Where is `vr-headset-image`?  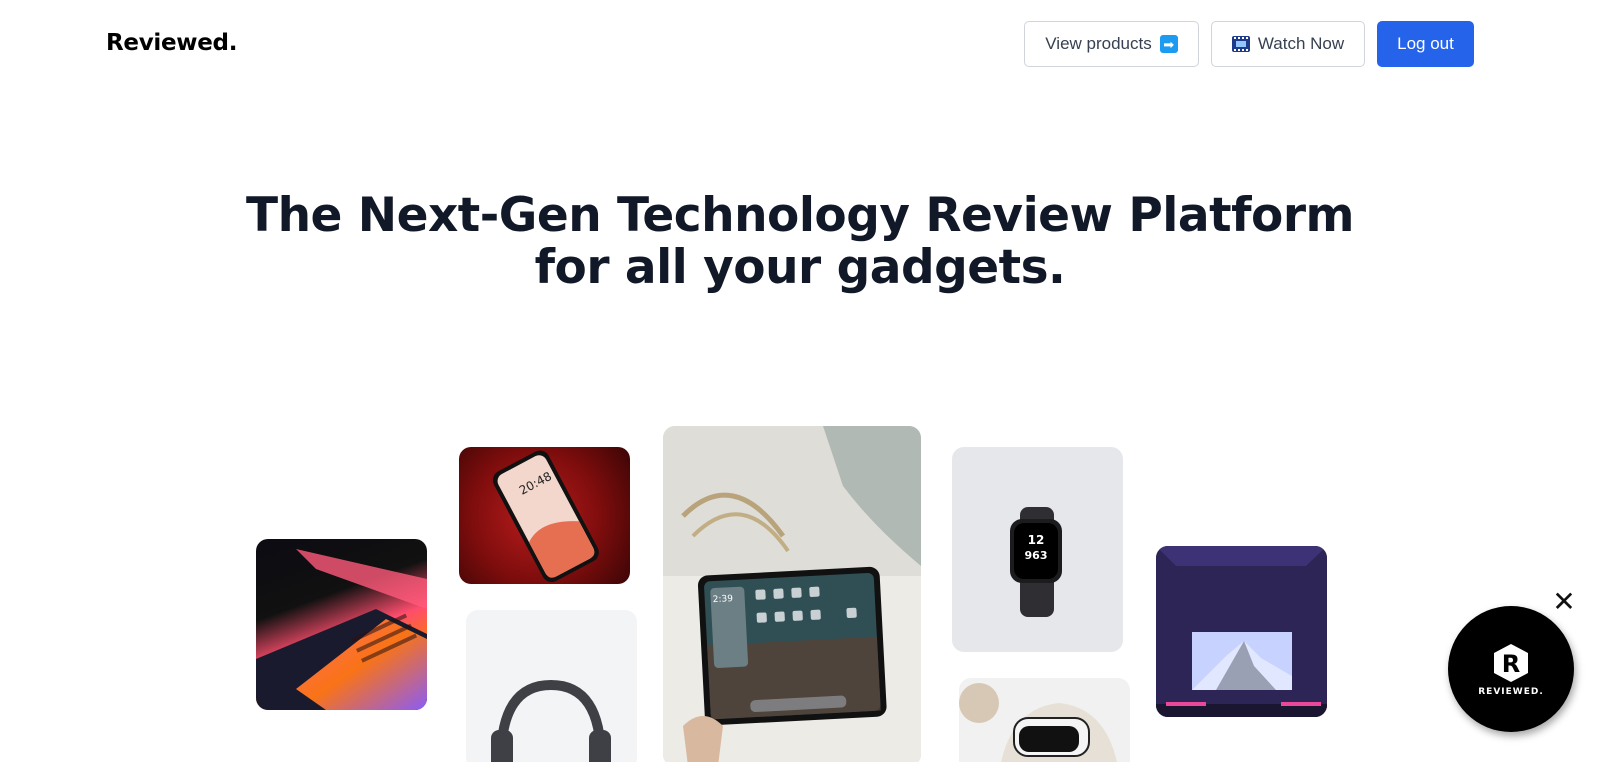 vr-headset-image is located at coordinates (1044, 720).